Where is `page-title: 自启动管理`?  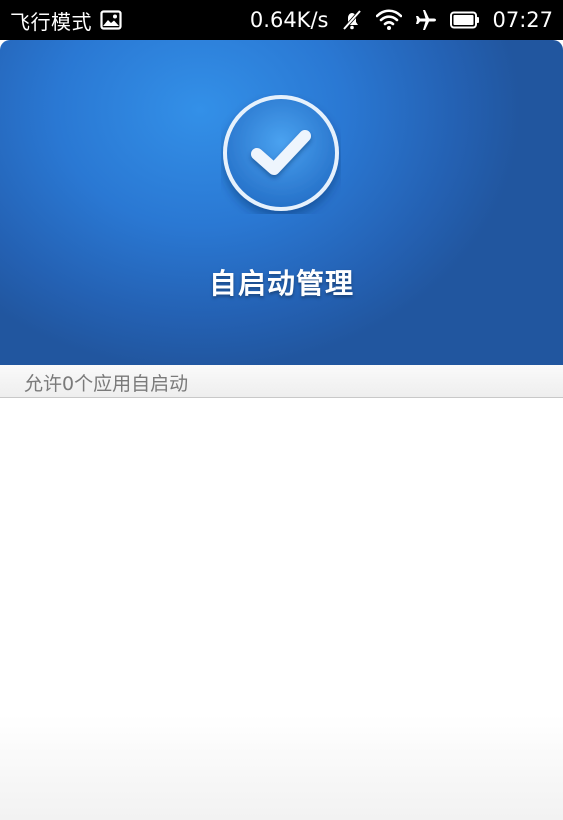
page-title: 自启动管理 is located at coordinates (281, 283).